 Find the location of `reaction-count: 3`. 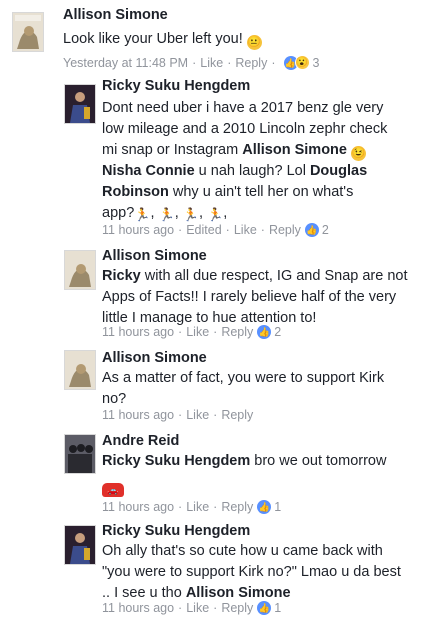

reaction-count: 3 is located at coordinates (316, 63).